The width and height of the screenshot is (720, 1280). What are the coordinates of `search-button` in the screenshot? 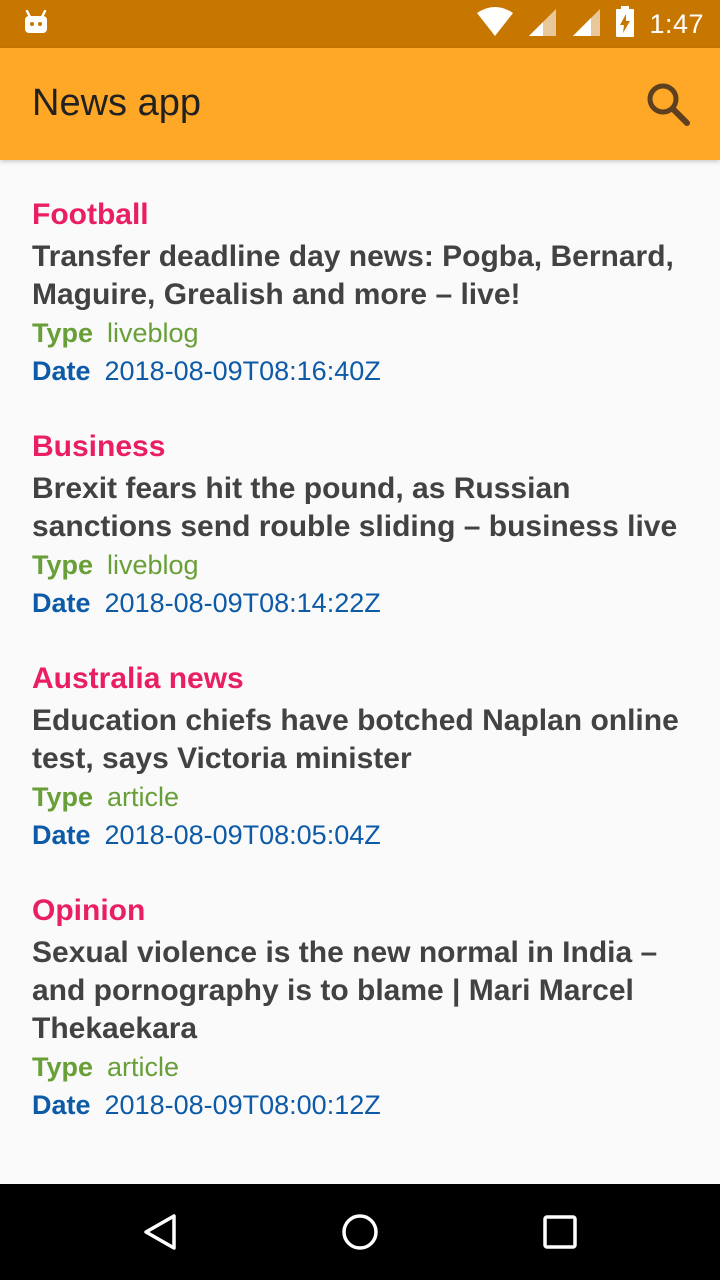 It's located at (668, 104).